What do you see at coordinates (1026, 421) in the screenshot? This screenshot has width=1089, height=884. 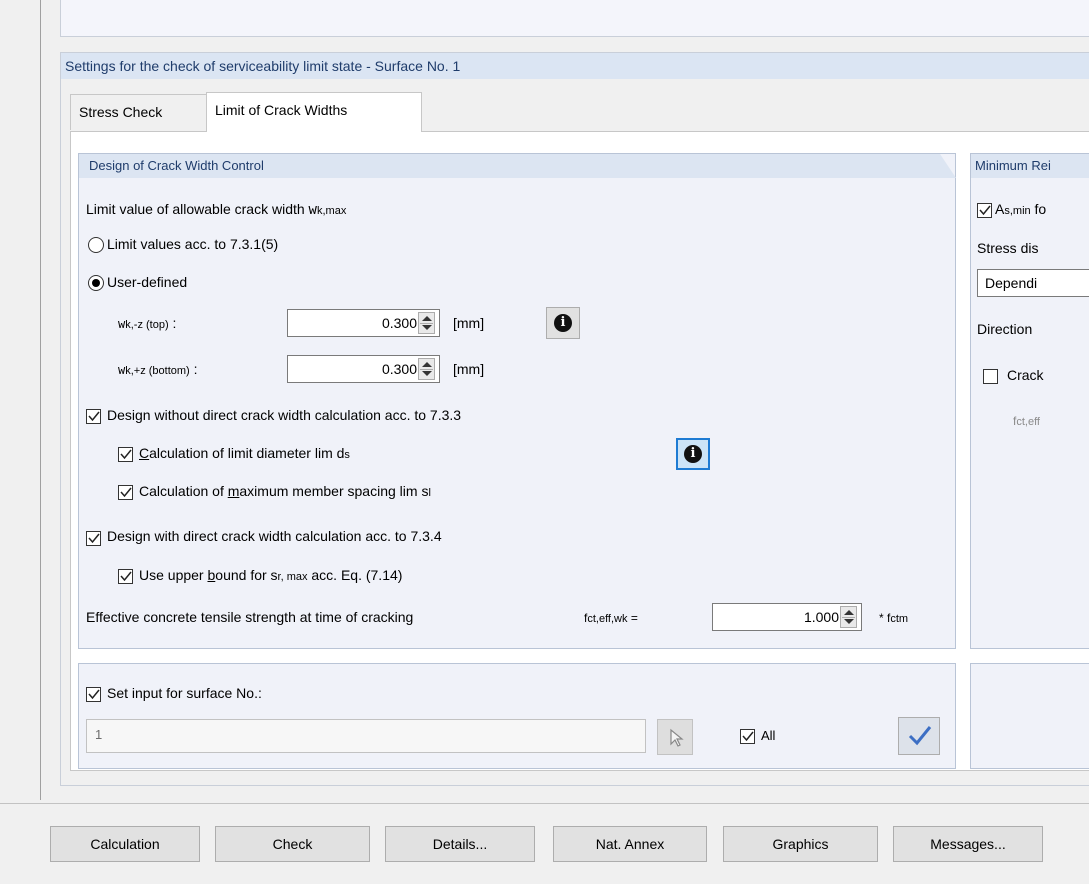 I see `fct-eff-label: fct,eff` at bounding box center [1026, 421].